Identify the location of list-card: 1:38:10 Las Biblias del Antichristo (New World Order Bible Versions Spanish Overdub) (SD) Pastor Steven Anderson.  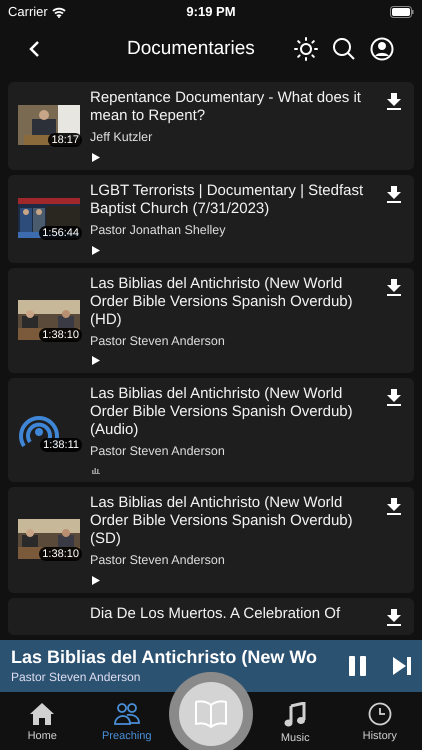
(211, 540).